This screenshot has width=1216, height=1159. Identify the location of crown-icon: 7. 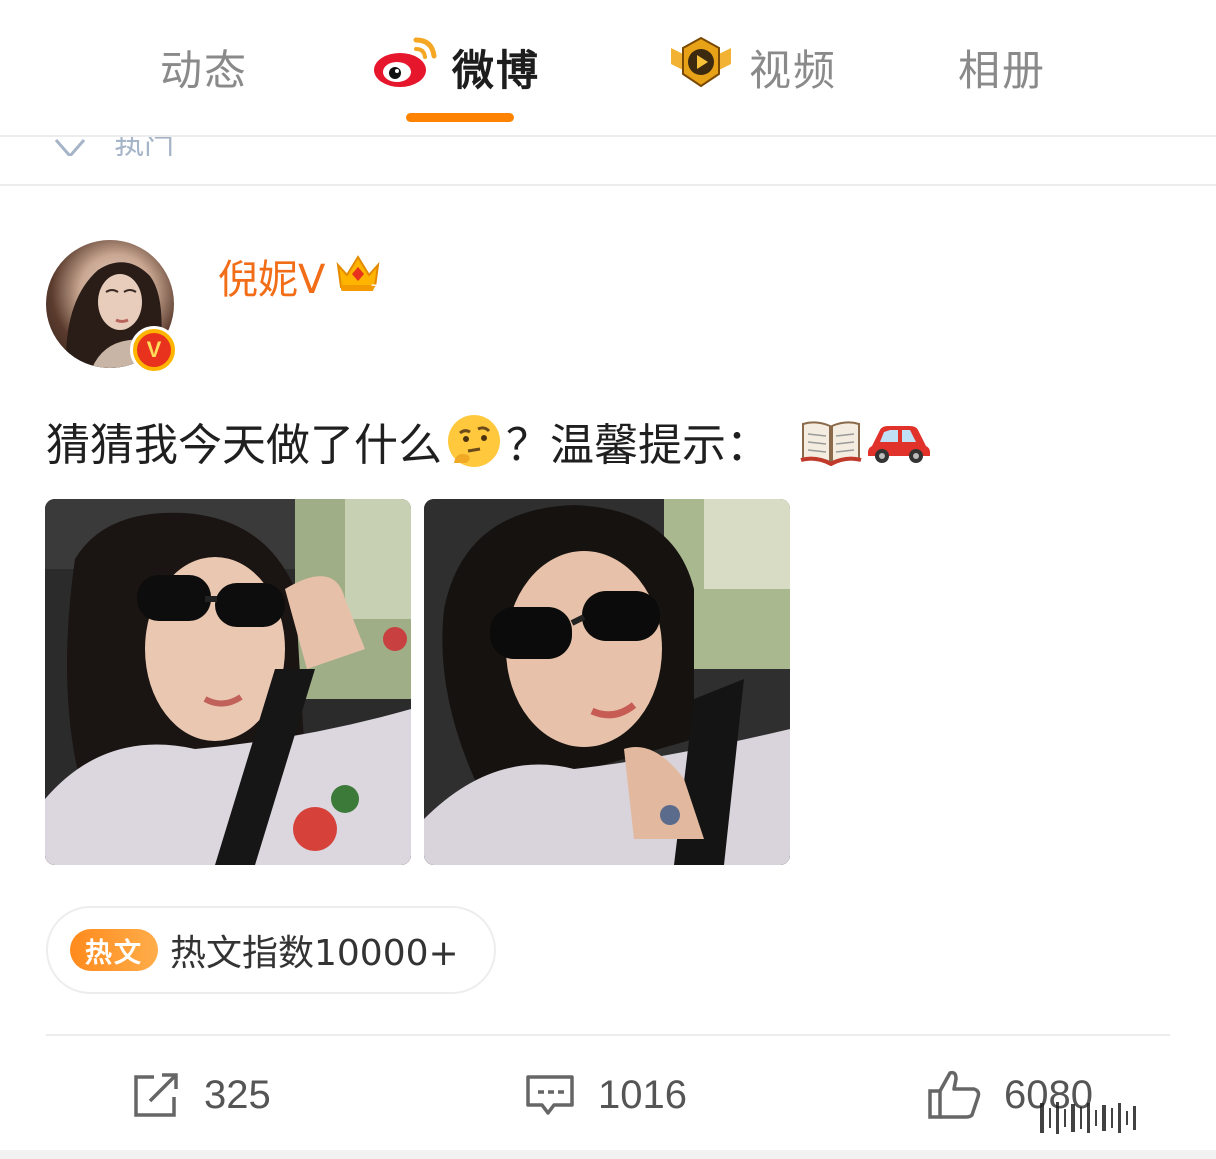
(358, 276).